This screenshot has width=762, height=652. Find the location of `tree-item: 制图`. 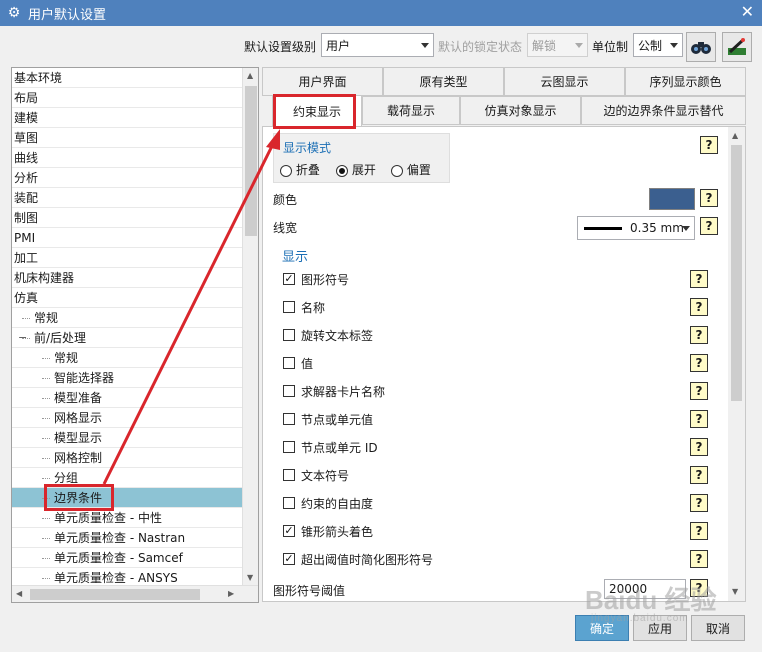

tree-item: 制图 is located at coordinates (127, 218).